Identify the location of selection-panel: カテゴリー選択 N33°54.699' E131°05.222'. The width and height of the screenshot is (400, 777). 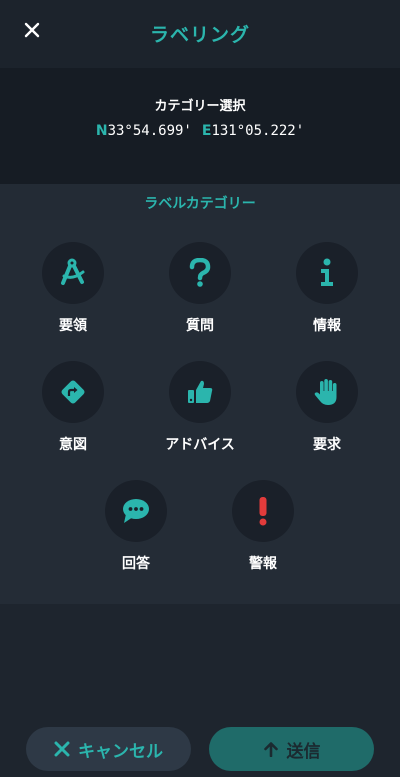
(200, 126).